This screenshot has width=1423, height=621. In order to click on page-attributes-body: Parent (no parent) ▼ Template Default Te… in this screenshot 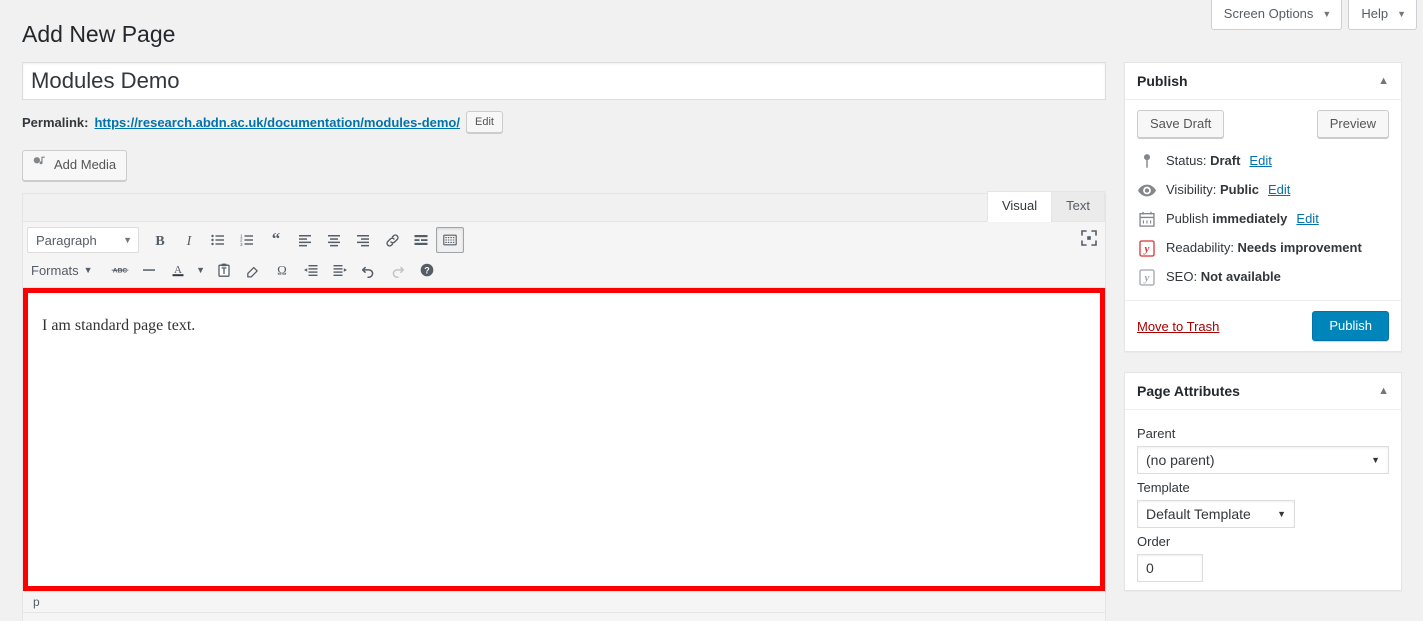, I will do `click(1263, 500)`.